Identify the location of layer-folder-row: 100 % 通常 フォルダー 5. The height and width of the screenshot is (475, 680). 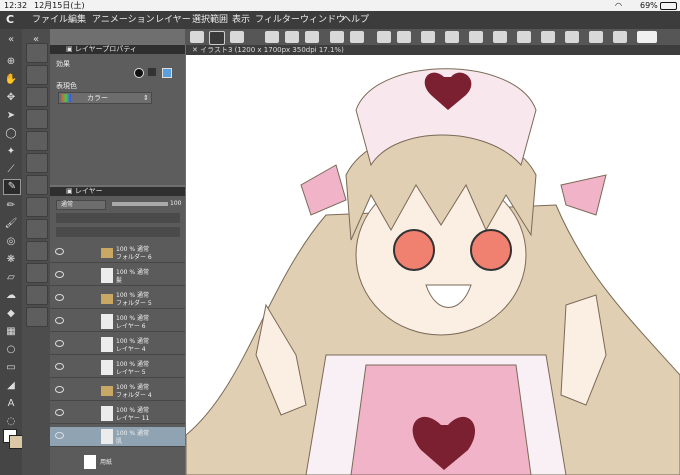
(117, 299).